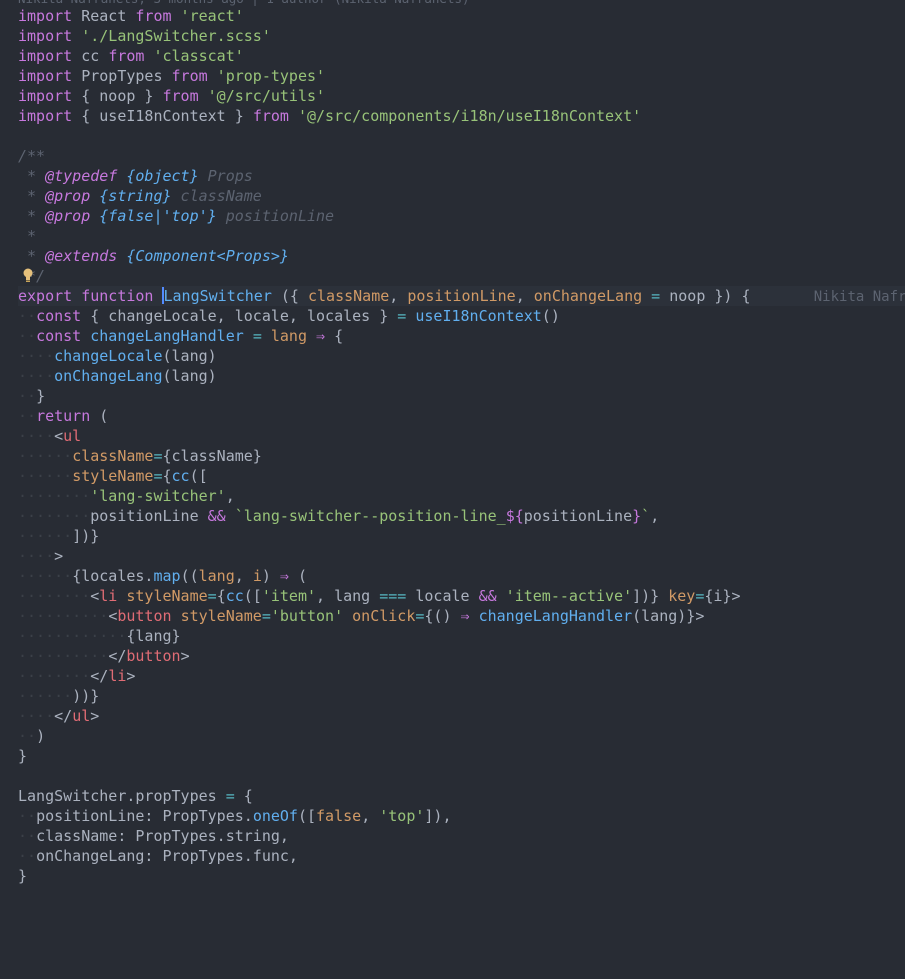 The image size is (905, 979). What do you see at coordinates (402, 816) in the screenshot?
I see `code-token: 'top'` at bounding box center [402, 816].